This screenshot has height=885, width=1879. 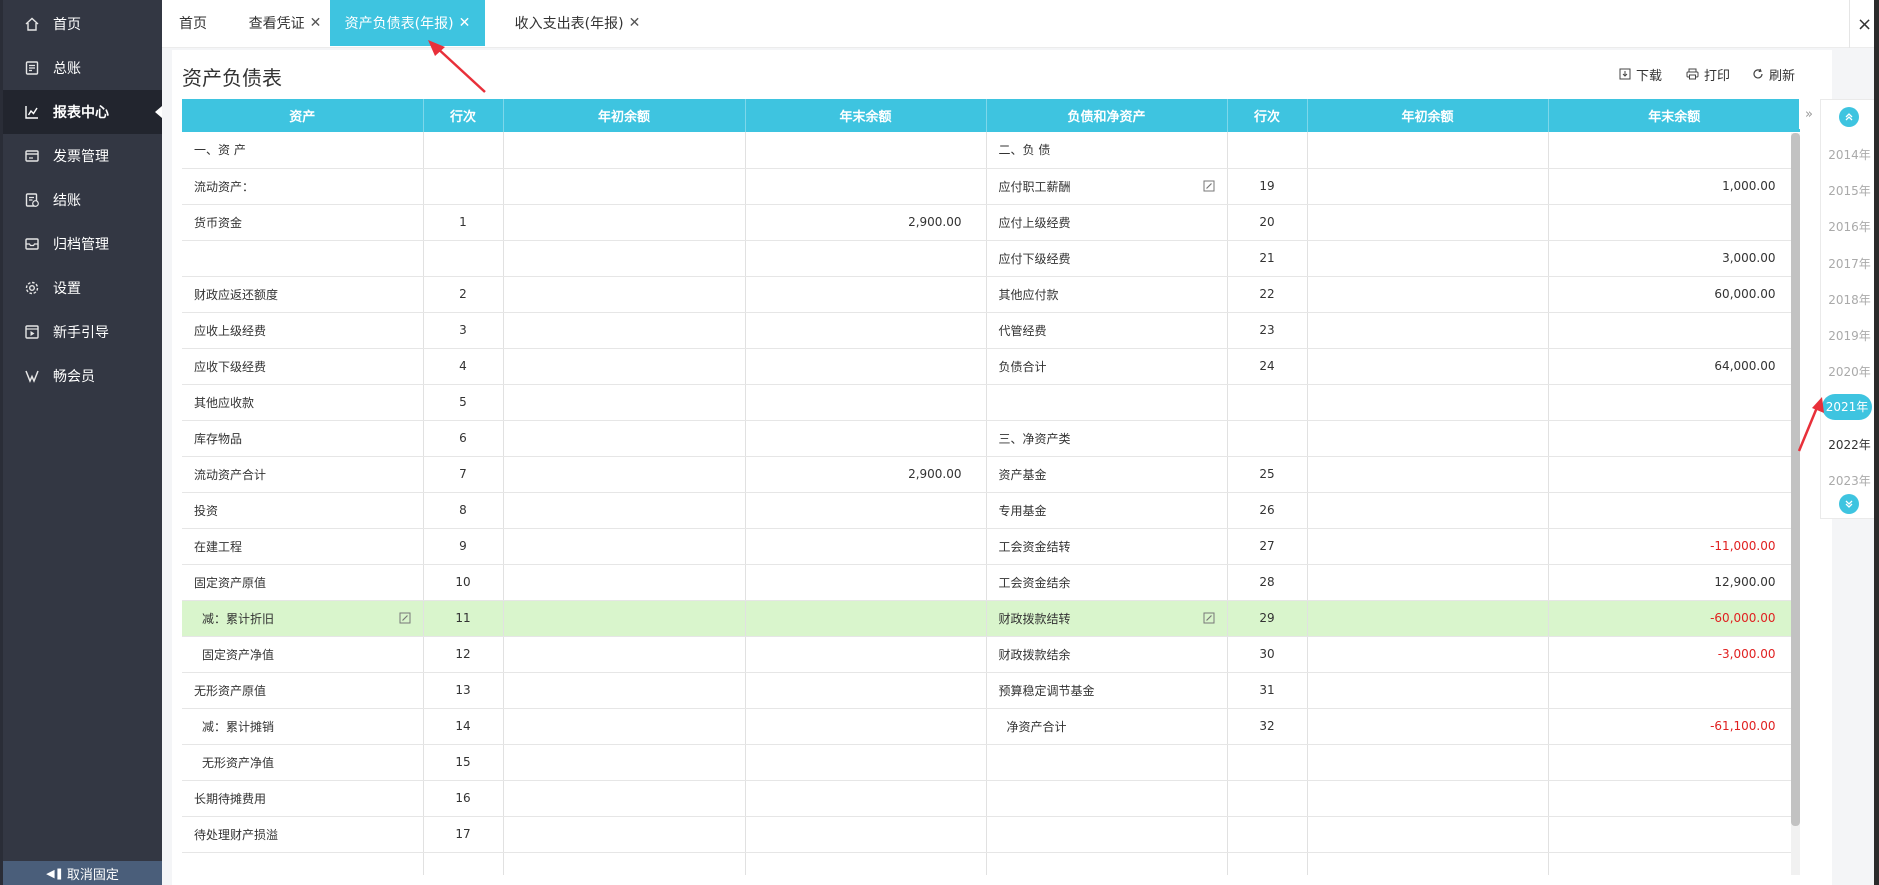 I want to click on sidebar-item-reports: 报表中心, so click(x=82, y=112).